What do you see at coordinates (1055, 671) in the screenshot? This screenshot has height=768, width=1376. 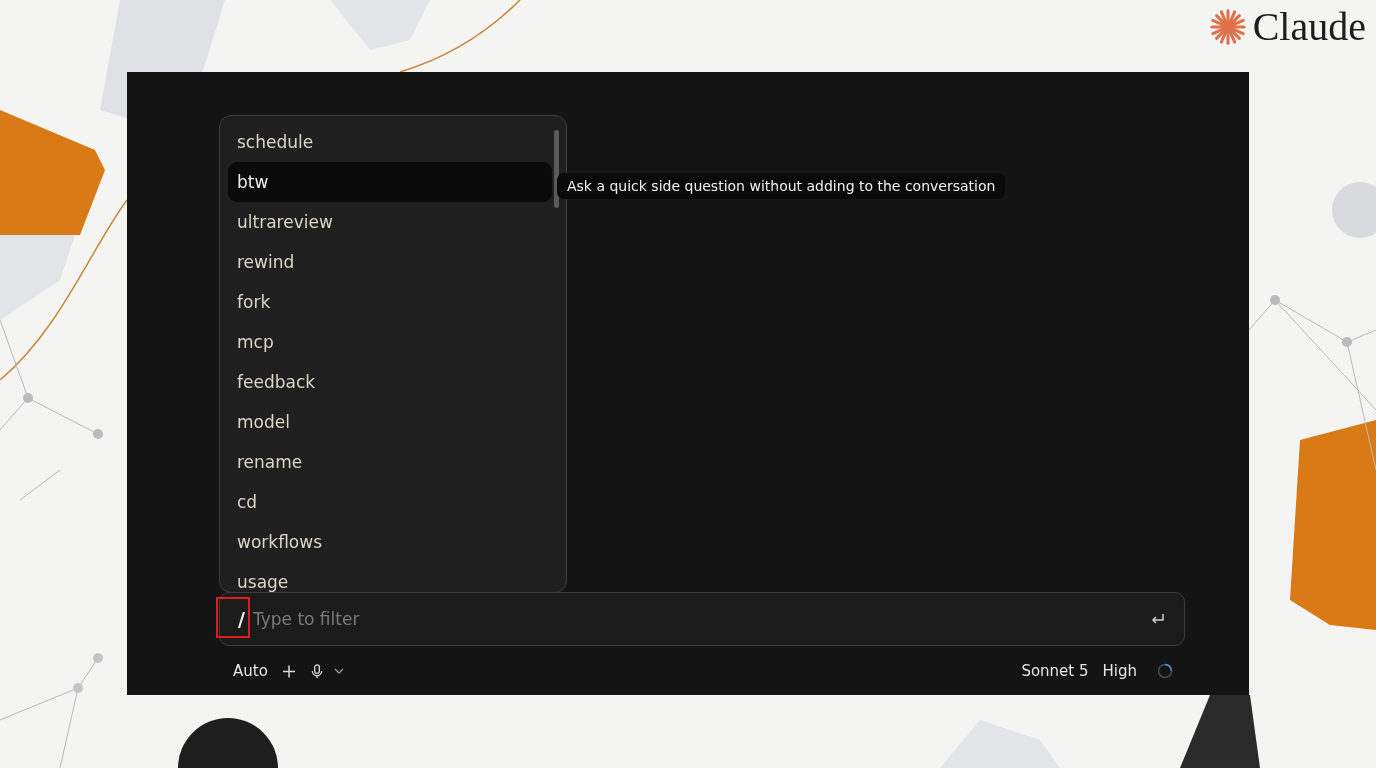 I see `model-selector: Sonnet 5` at bounding box center [1055, 671].